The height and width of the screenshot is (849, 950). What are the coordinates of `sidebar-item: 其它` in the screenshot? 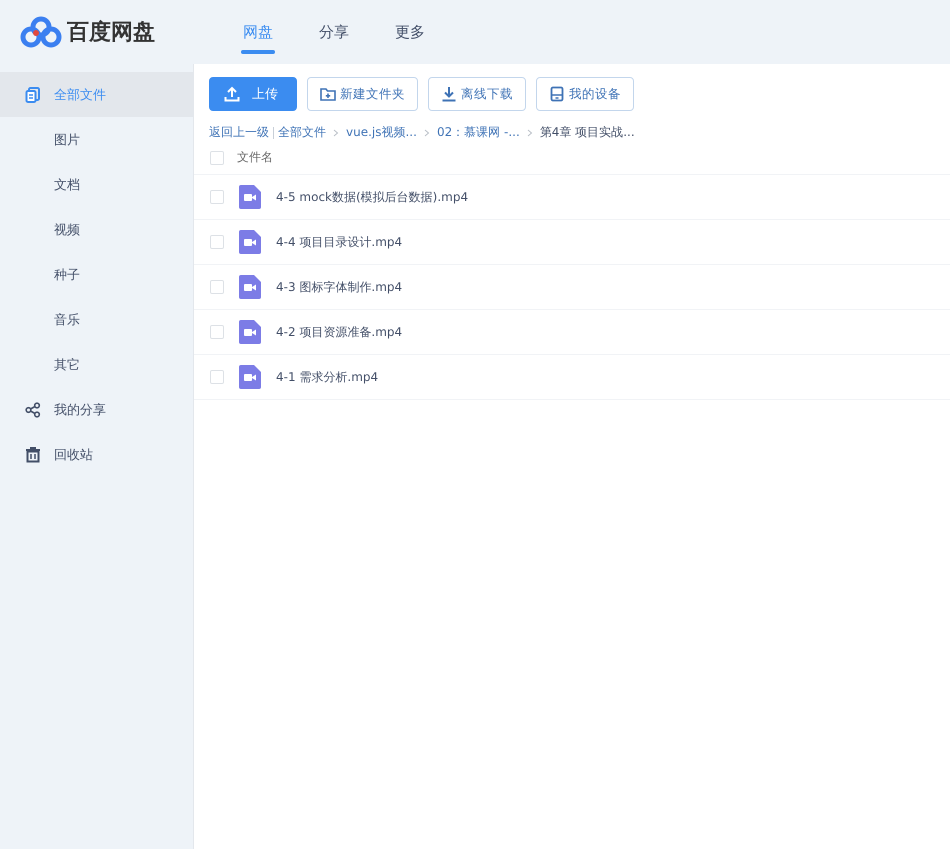 It's located at (96, 364).